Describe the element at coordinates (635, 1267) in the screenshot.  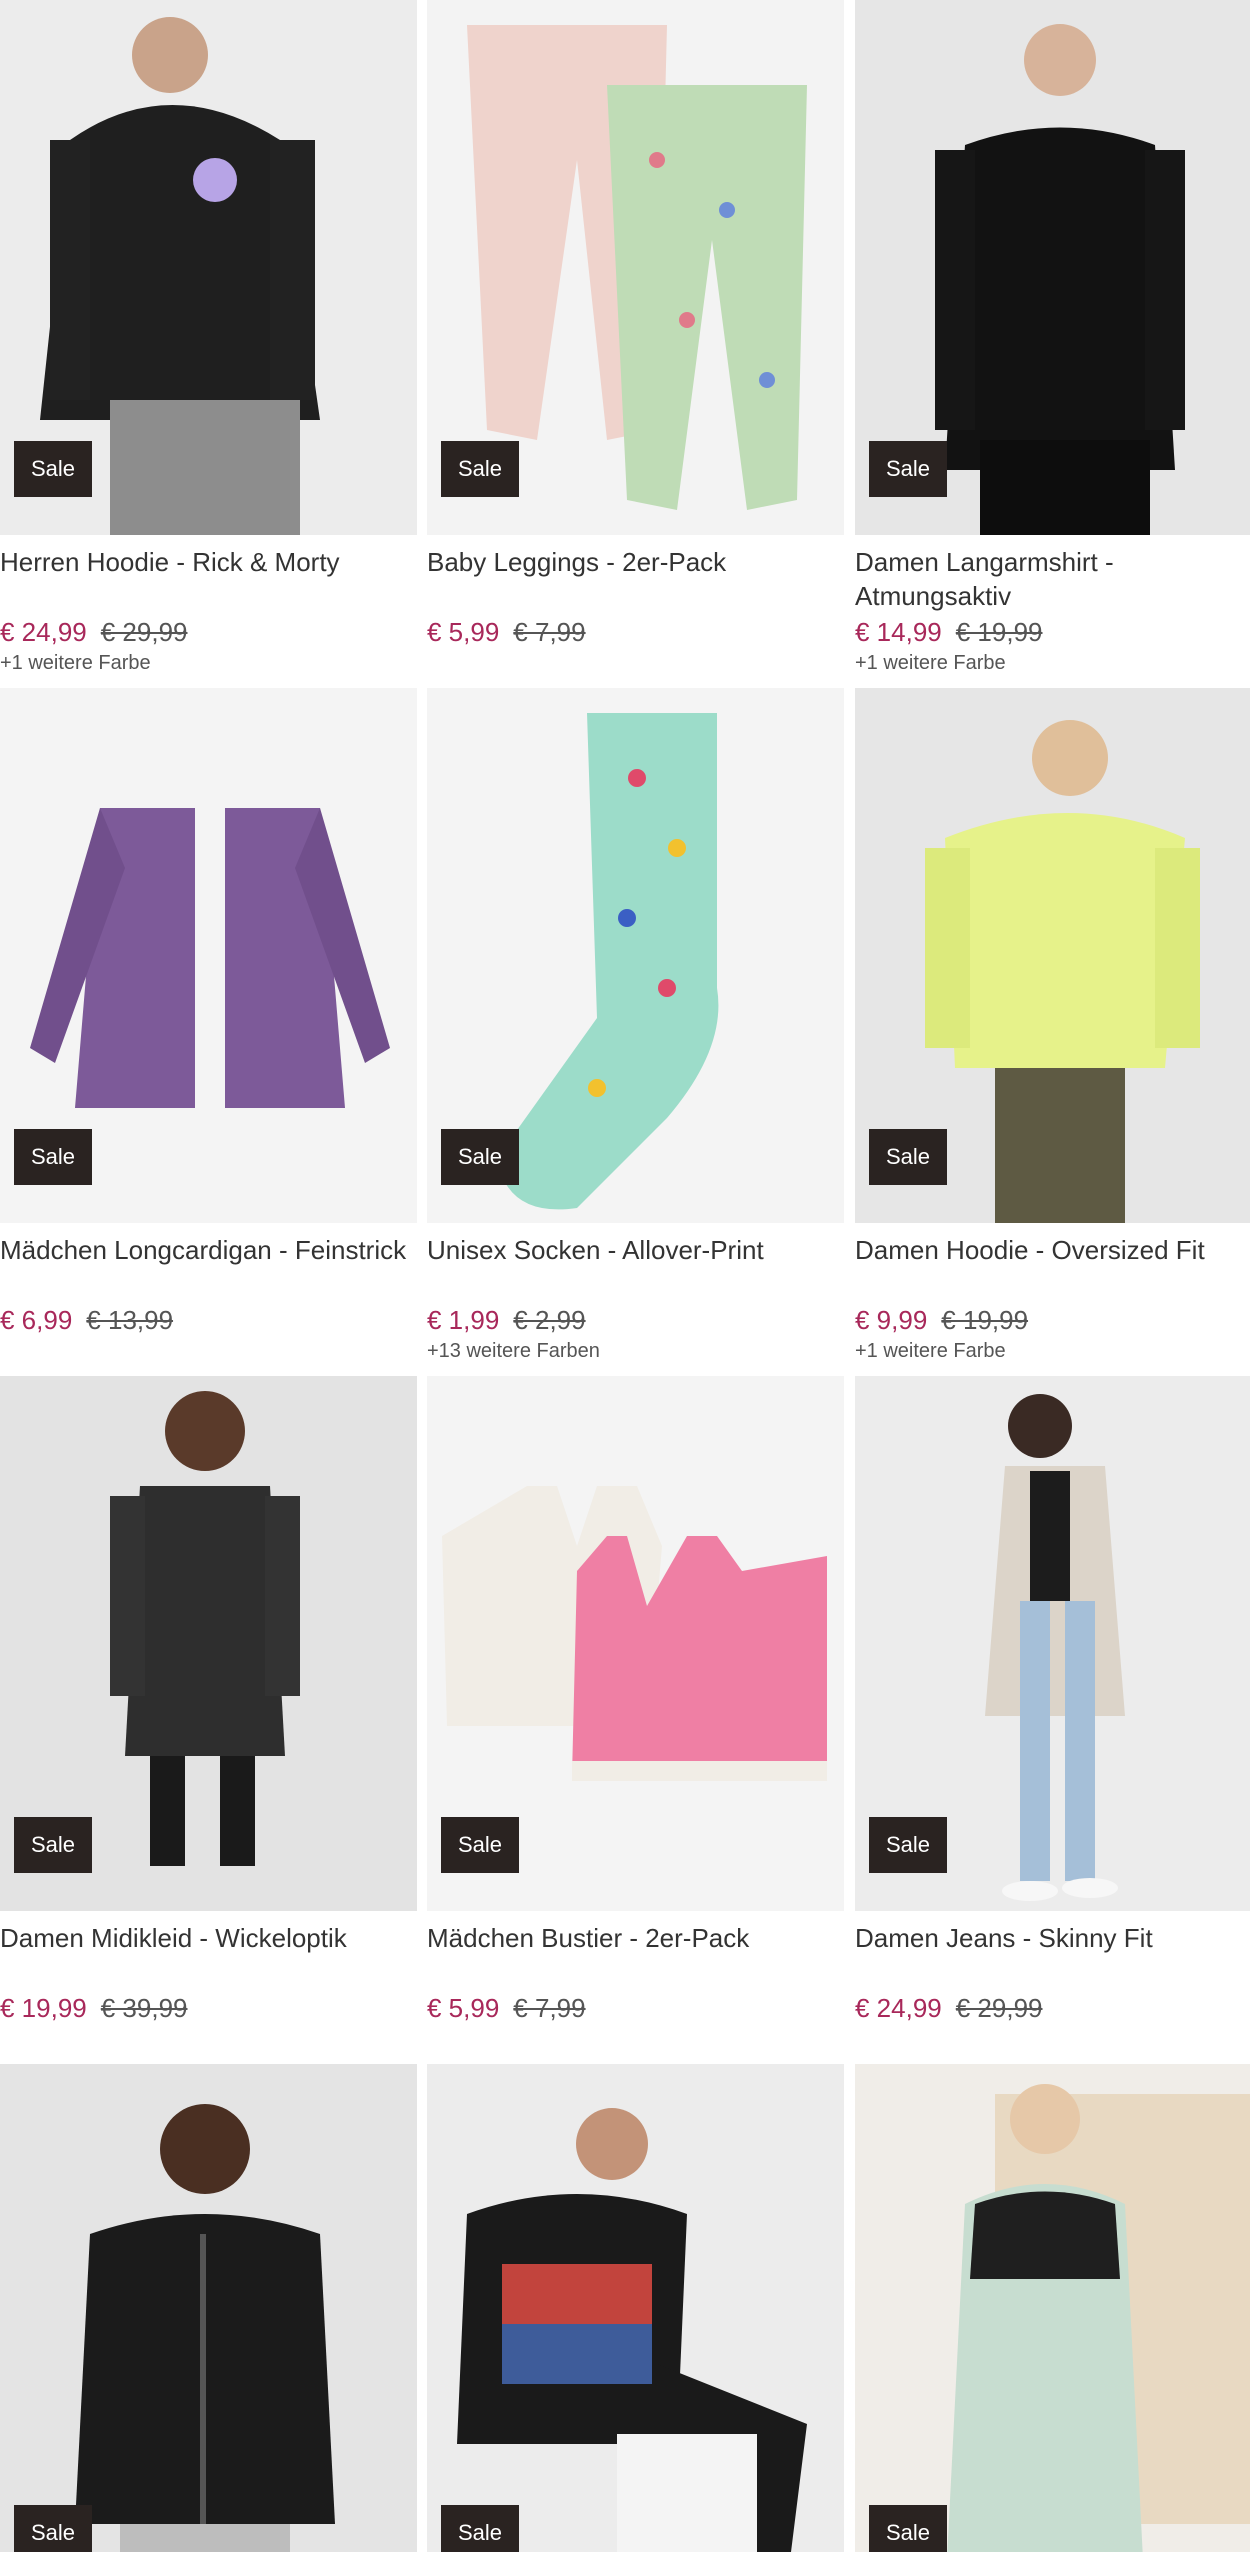
I see `product-title: Unisex Socken - Allover-Print` at that location.